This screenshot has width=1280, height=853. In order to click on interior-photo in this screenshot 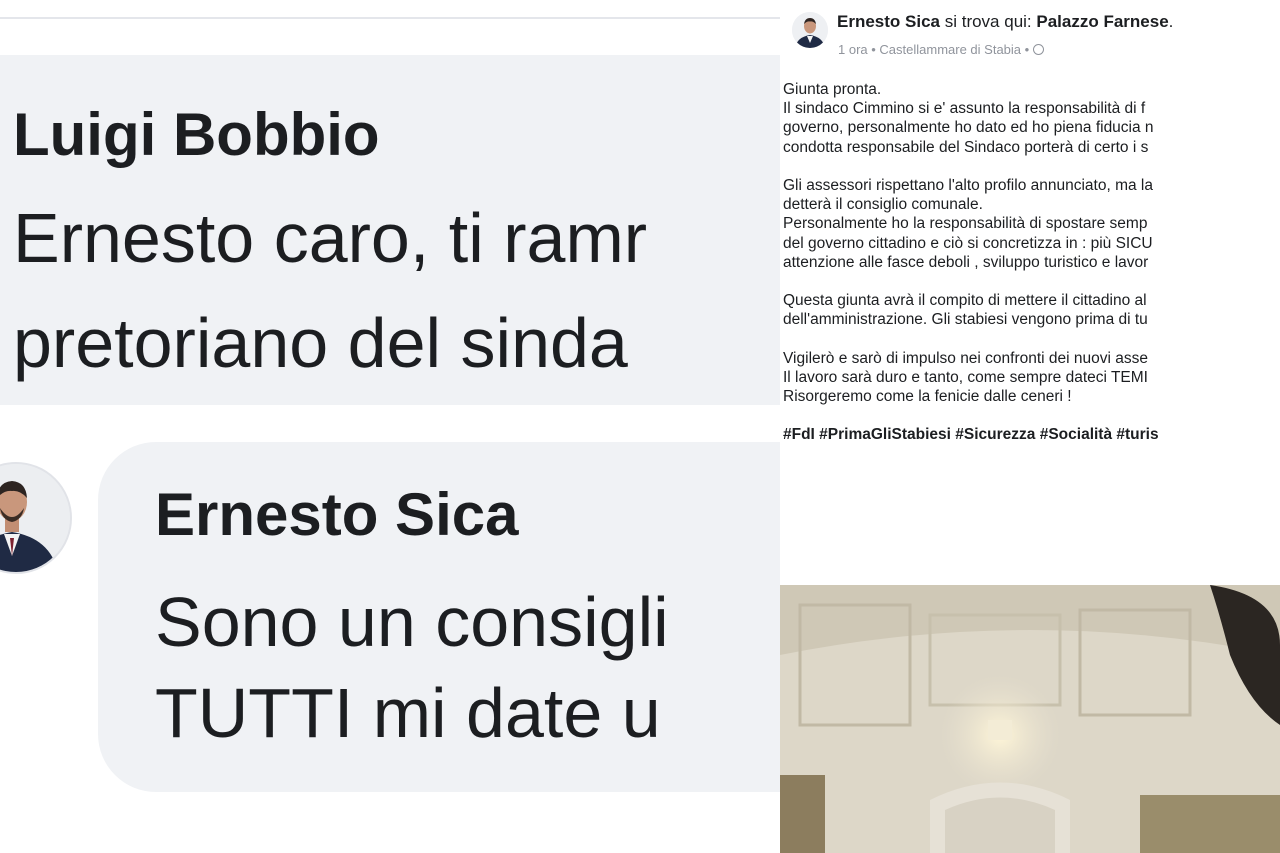, I will do `click(1030, 719)`.